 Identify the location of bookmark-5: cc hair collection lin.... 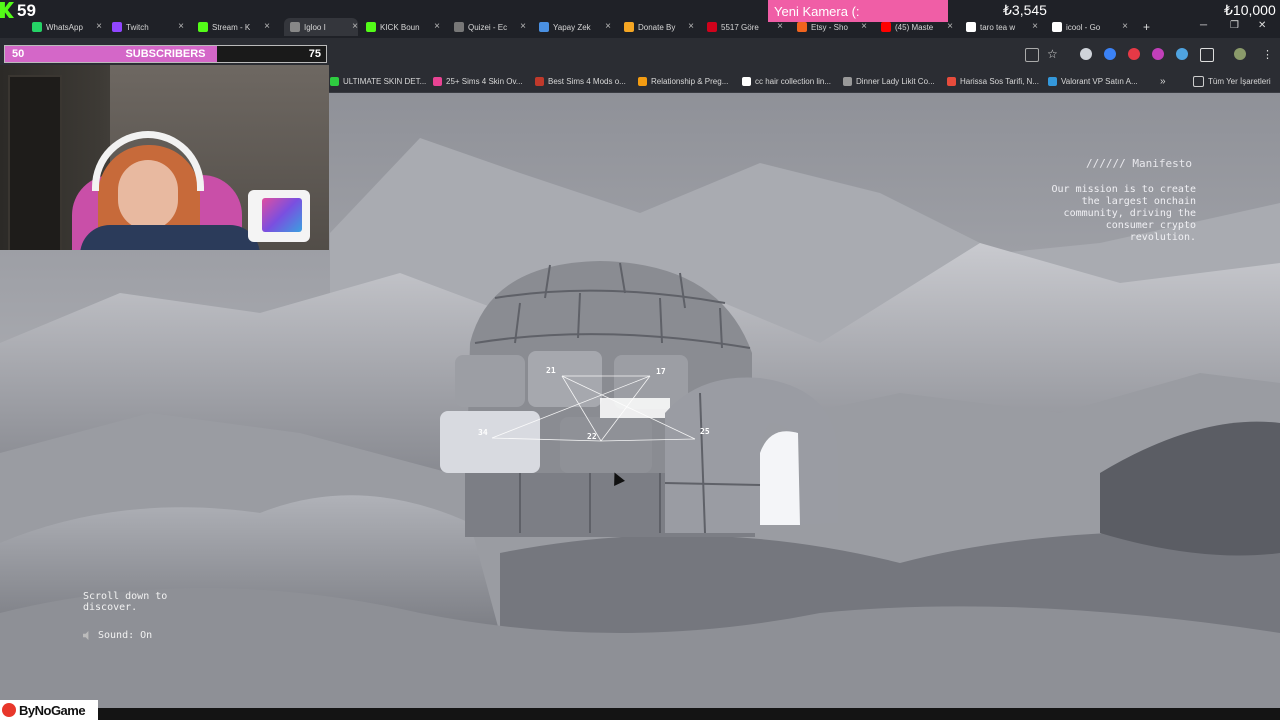
(789, 81).